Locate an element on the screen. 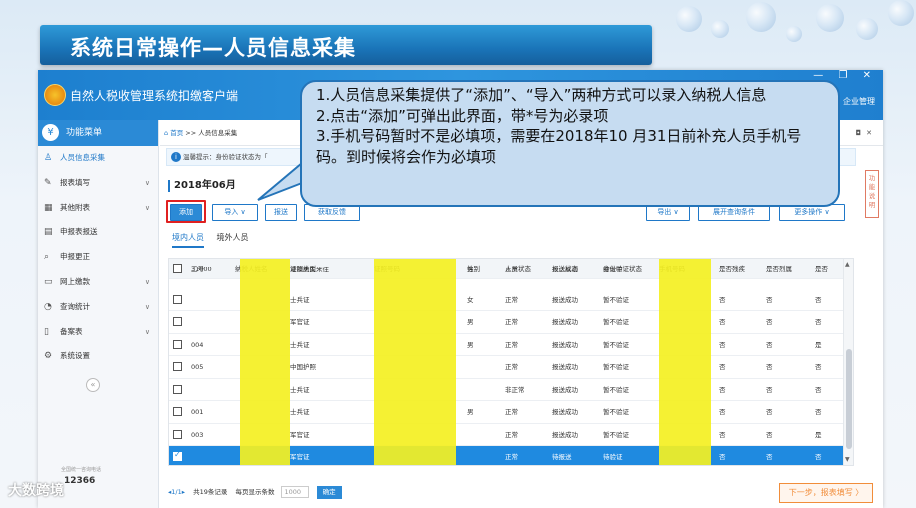  file-icon: ▯ is located at coordinates (46, 331).